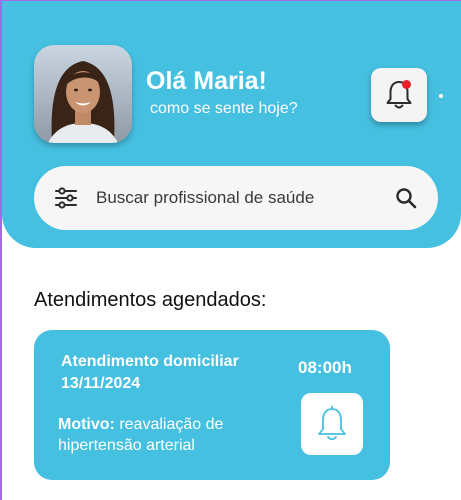 Image resolution: width=461 pixels, height=500 pixels. Describe the element at coordinates (150, 361) in the screenshot. I see `appointment-type: Atendimento domiciliar` at that location.